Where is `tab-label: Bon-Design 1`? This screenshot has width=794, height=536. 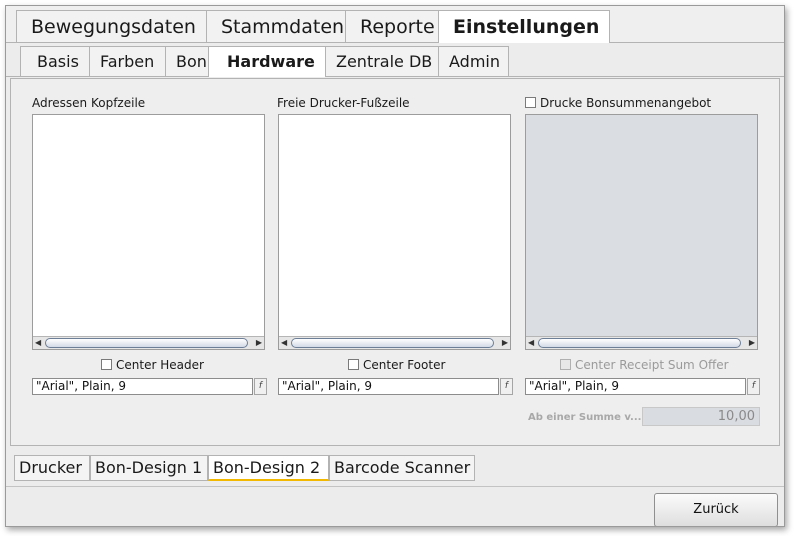
tab-label: Bon-Design 1 is located at coordinates (149, 467).